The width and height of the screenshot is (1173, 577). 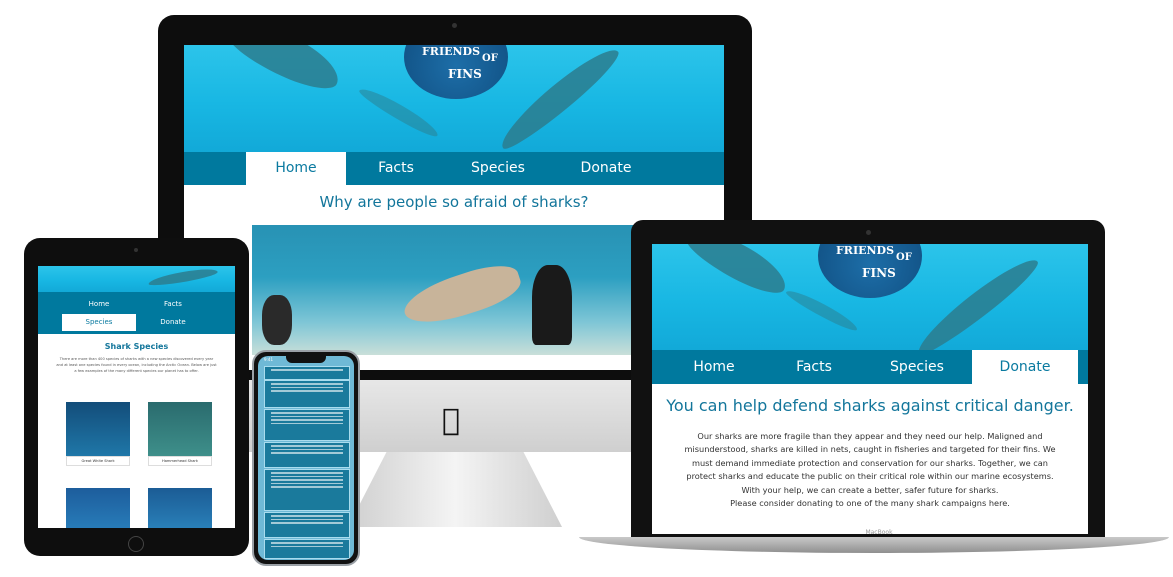 I want to click on iphone-notch, so click(x=306, y=359).